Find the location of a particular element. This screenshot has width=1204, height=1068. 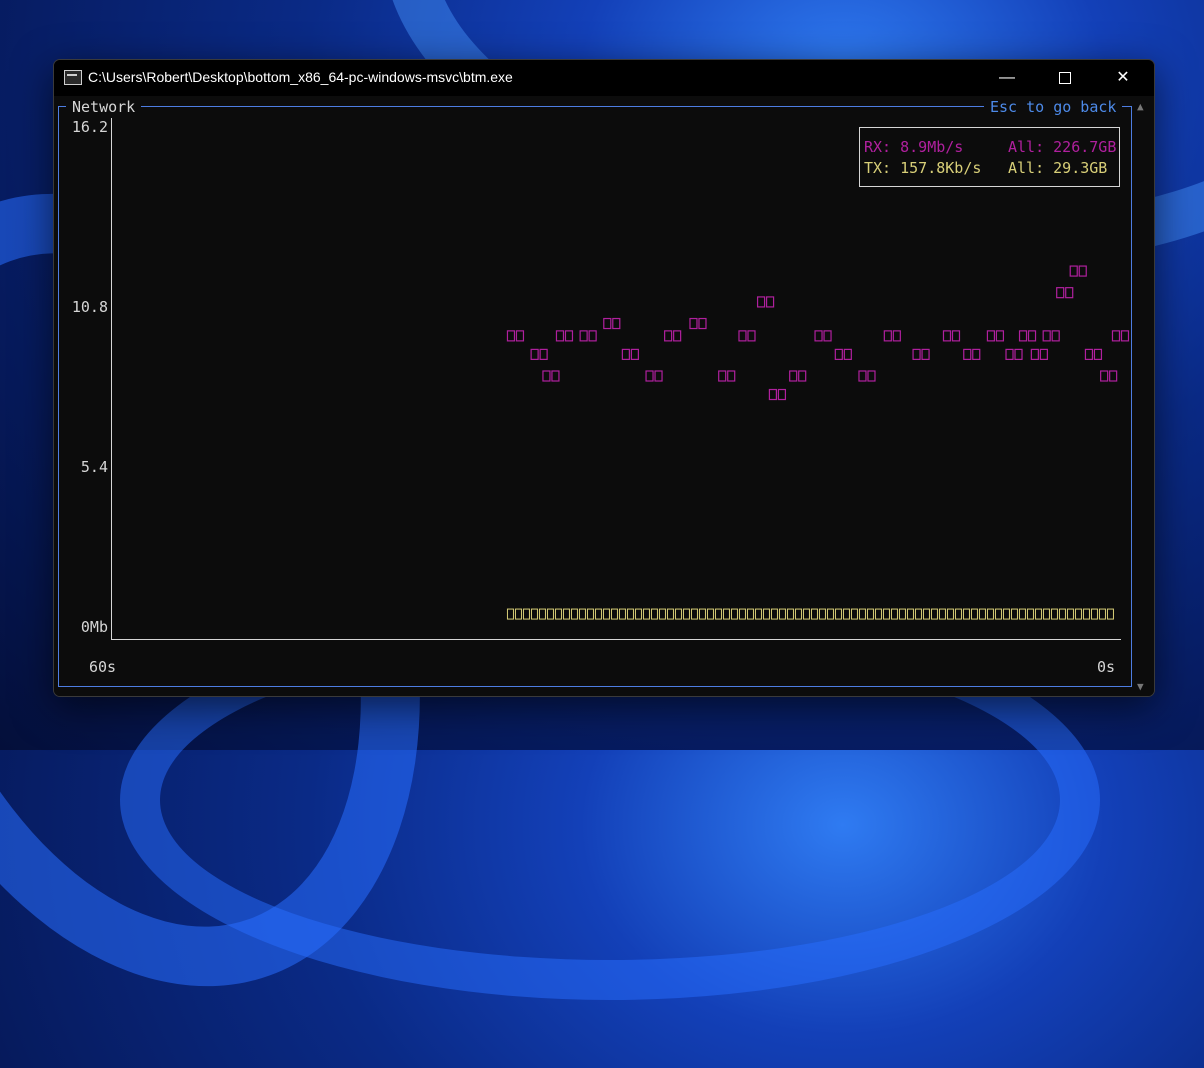

rx-rate-label: RX: 8.9Mb/s is located at coordinates (914, 147).